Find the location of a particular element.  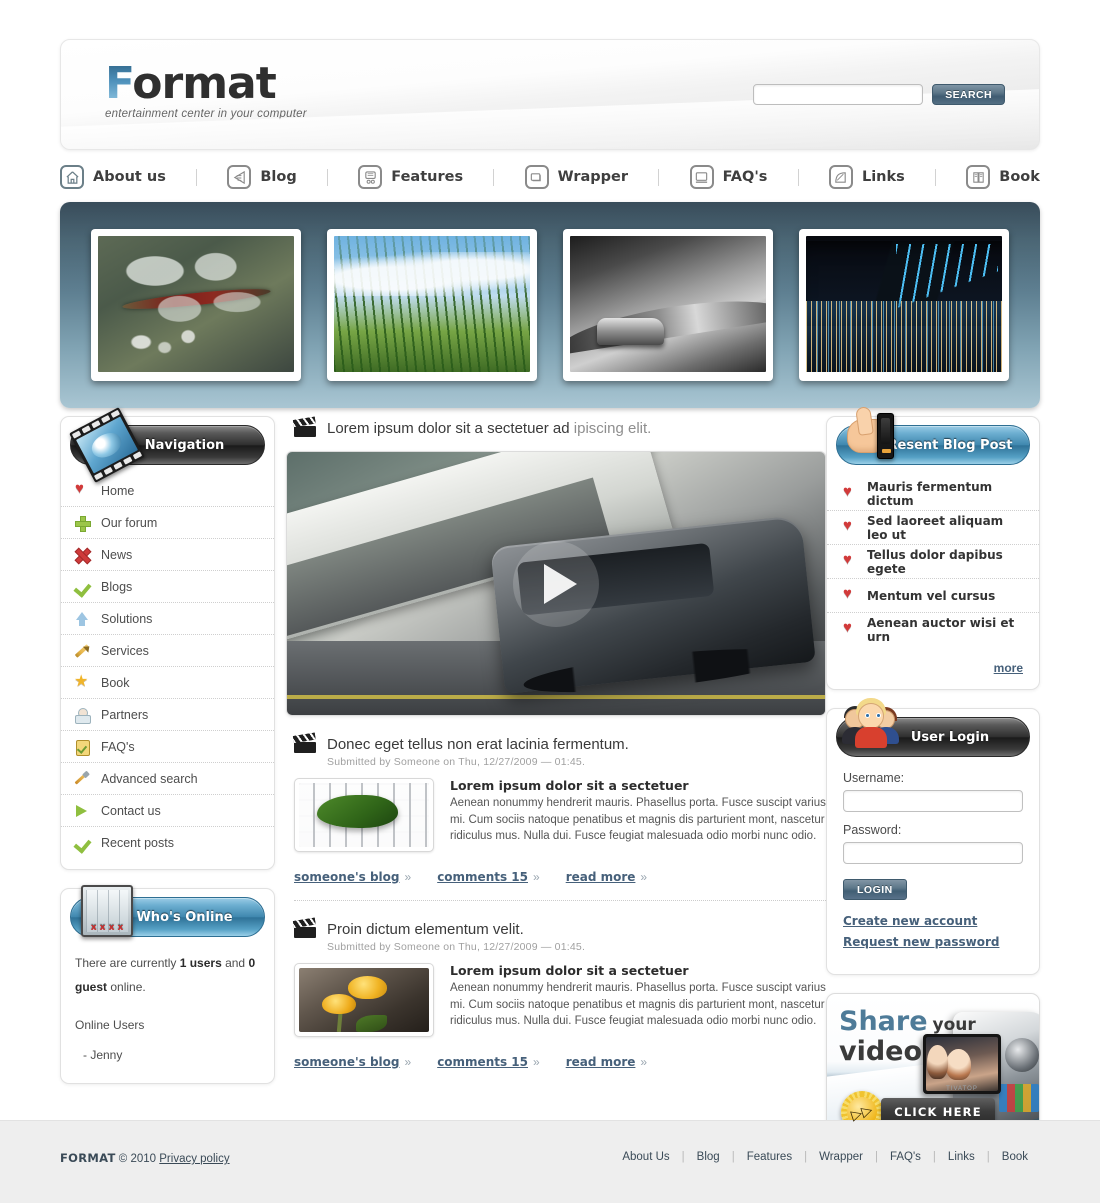

sidebar-item-blogs: Blogs is located at coordinates (167, 587).